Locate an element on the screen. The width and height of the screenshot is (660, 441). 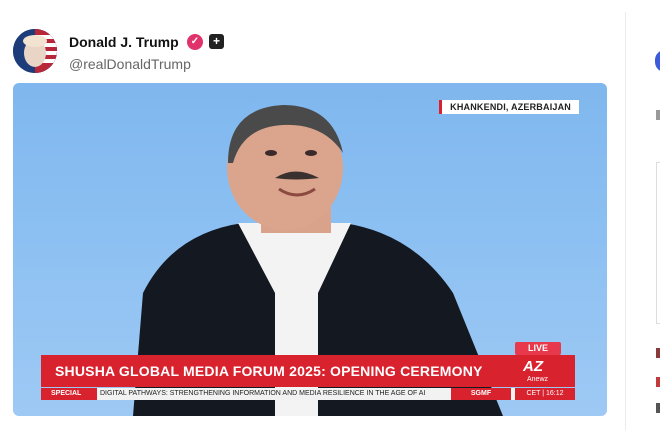
live-badge: LIVE is located at coordinates (538, 348).